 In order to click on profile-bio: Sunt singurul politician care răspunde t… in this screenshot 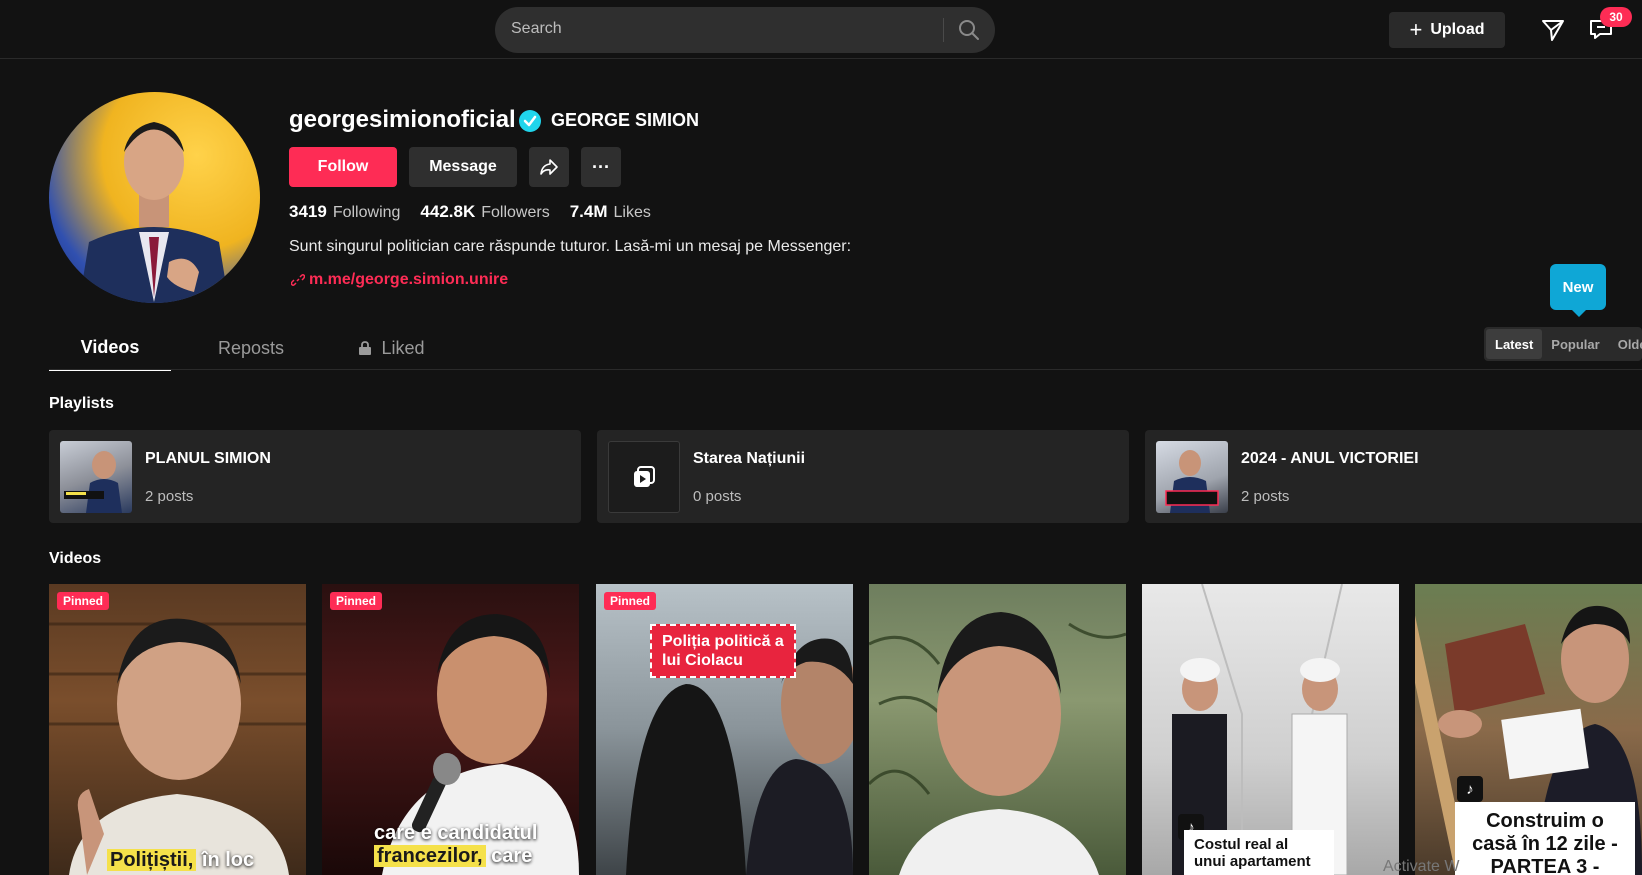, I will do `click(570, 246)`.